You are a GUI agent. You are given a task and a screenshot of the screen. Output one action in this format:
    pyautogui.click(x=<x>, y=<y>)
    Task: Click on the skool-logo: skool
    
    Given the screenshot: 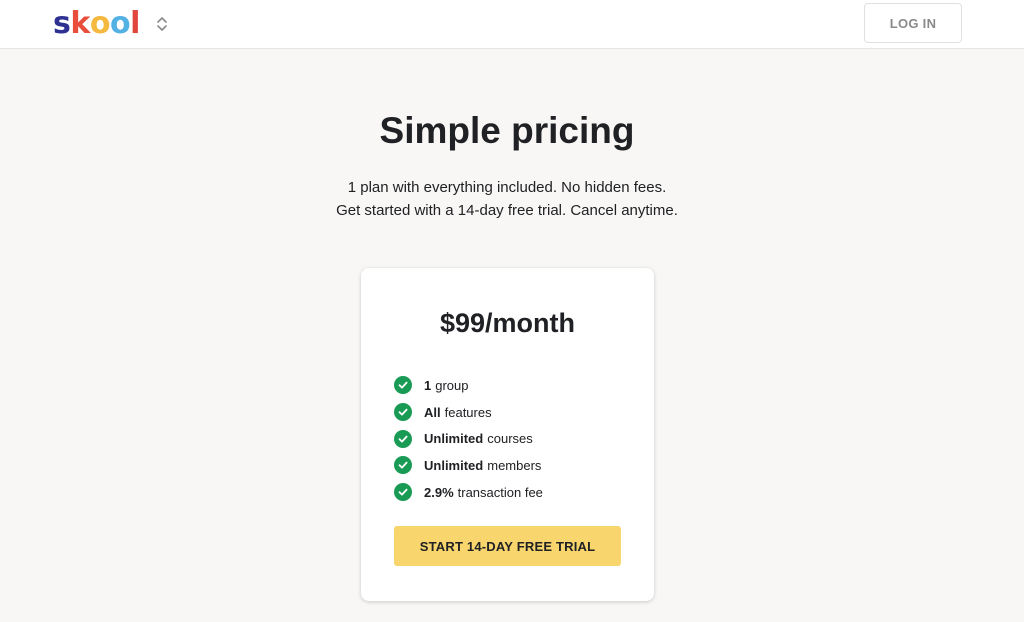 What is the action you would take?
    pyautogui.click(x=96, y=24)
    